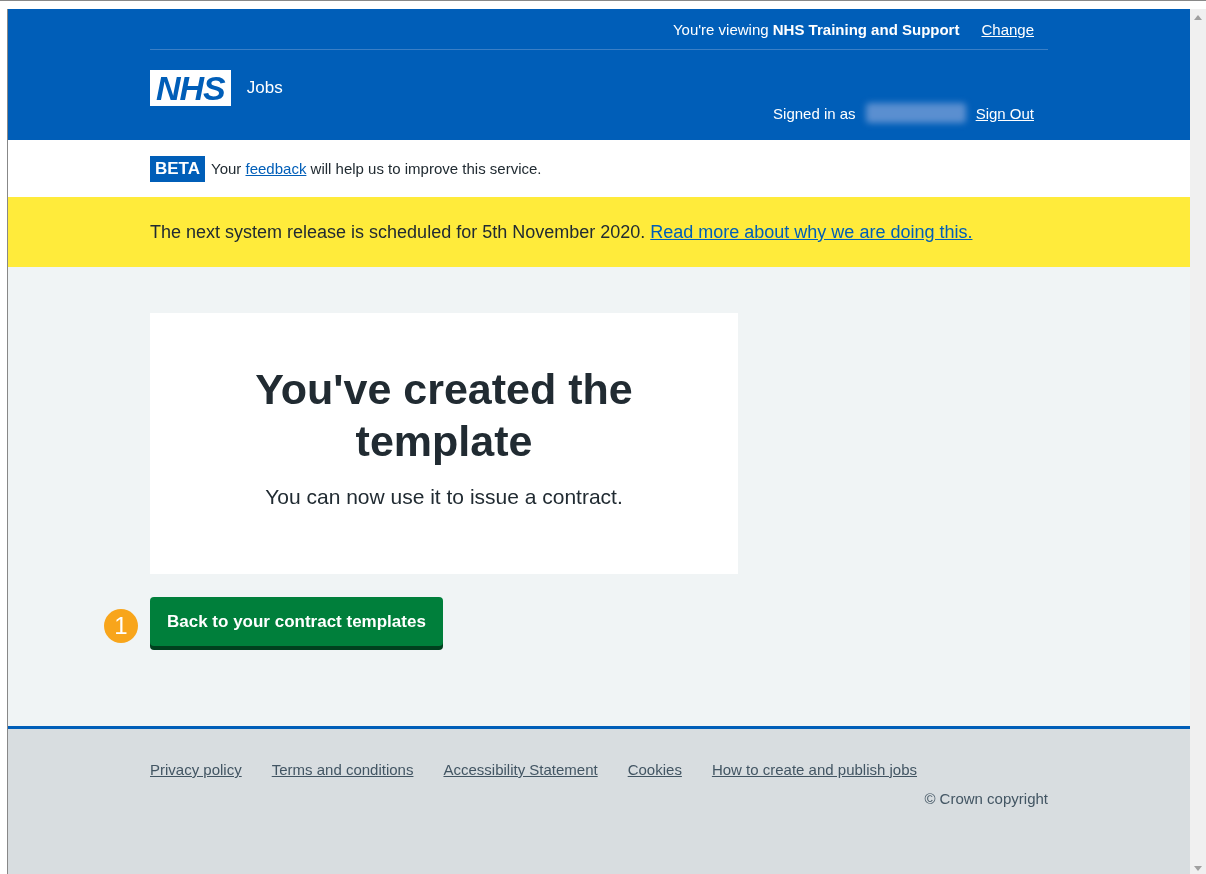  Describe the element at coordinates (561, 231) in the screenshot. I see `release-notice: The next system release is scheduled for 5th November 2020. Read more about why we are doing this.` at that location.